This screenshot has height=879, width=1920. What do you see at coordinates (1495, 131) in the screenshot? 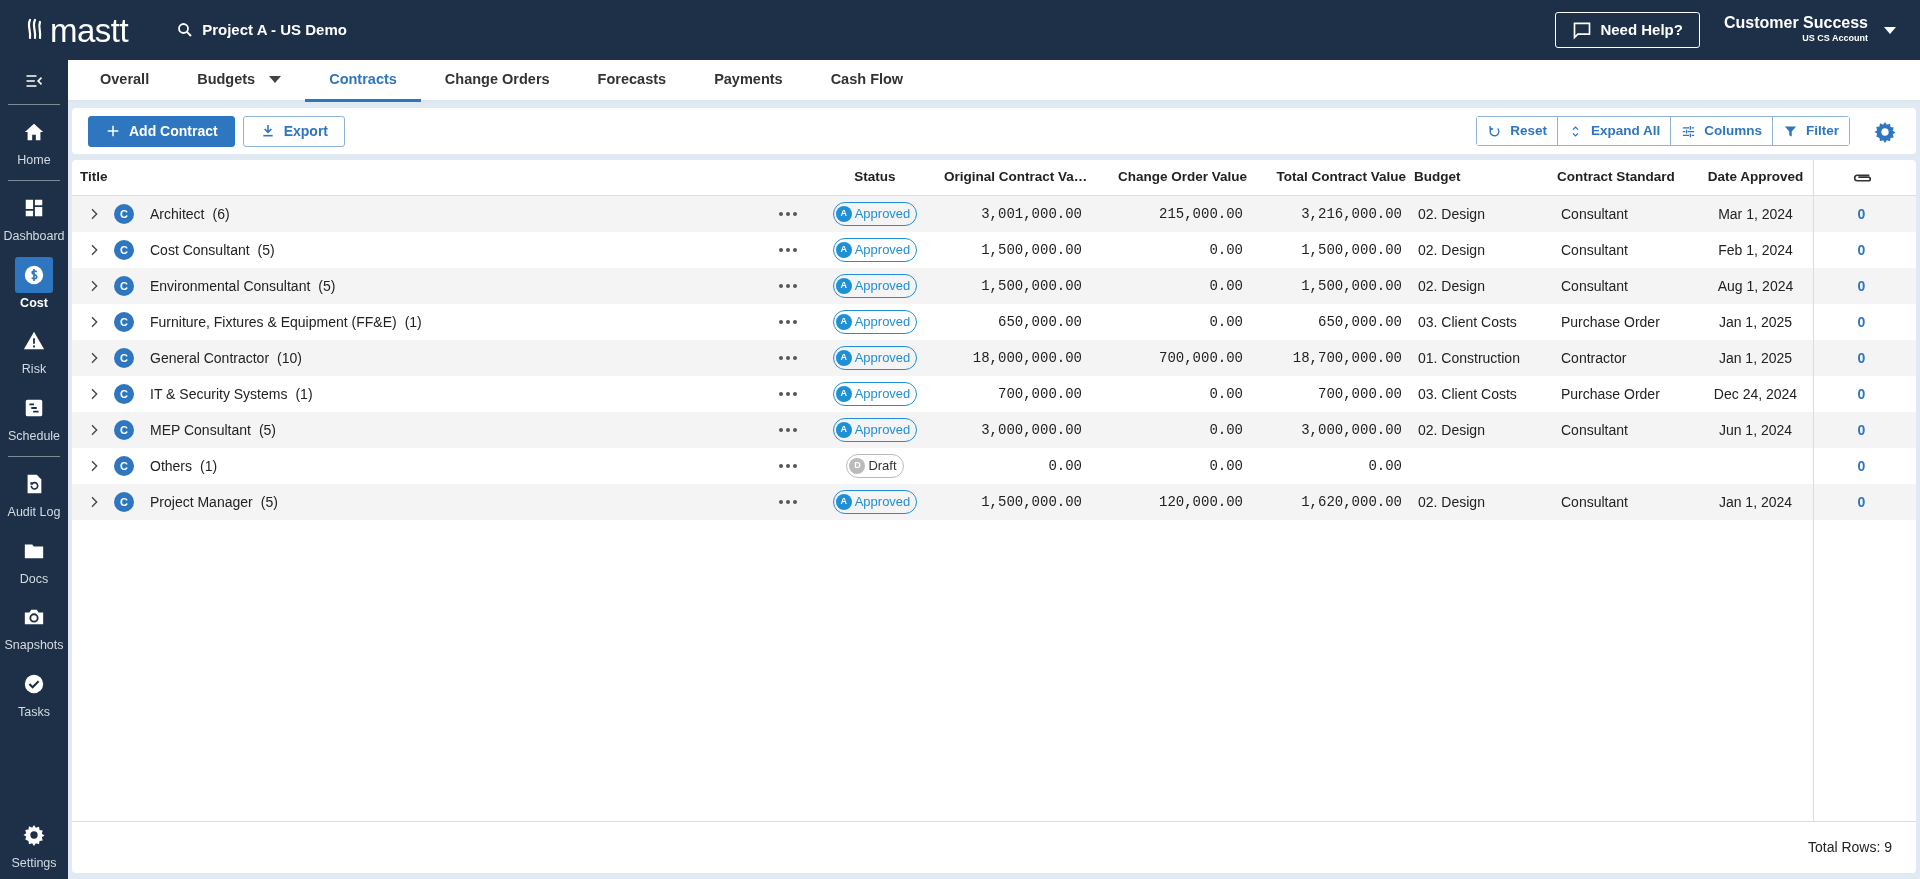
I see `reset-icon` at bounding box center [1495, 131].